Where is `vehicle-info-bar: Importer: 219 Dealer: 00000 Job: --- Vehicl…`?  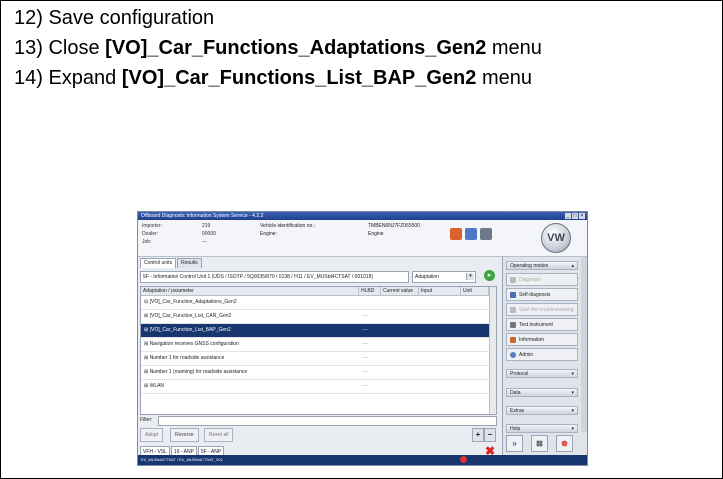
vehicle-info-bar: Importer: 219 Dealer: 00000 Job: --- Vehicl… is located at coordinates (362, 238).